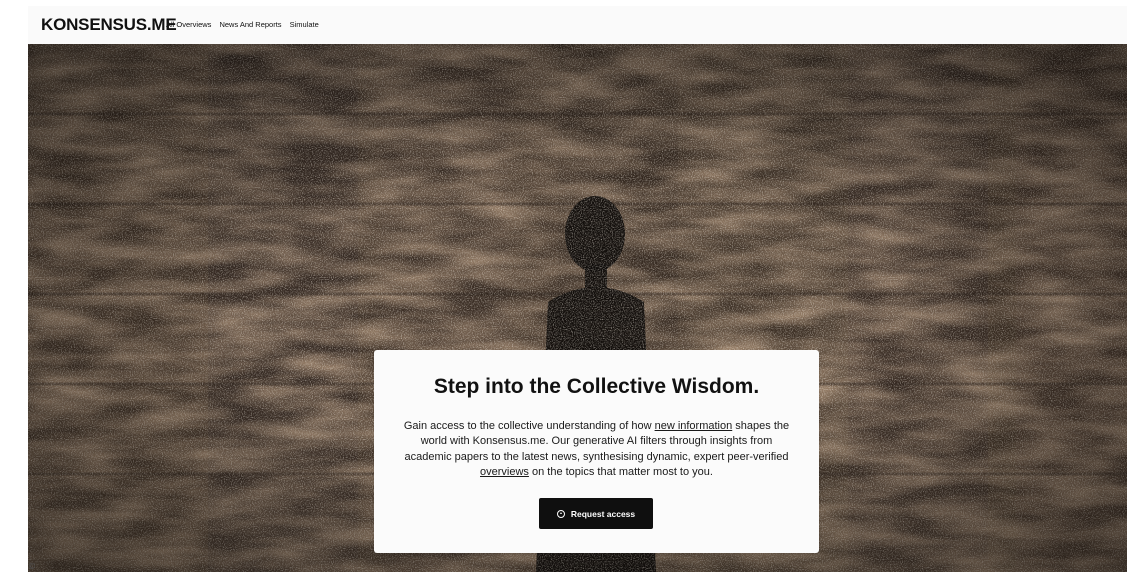 Image resolution: width=1127 pixels, height=572 pixels. Describe the element at coordinates (560, 513) in the screenshot. I see `arrow-up-circle-icon` at that location.